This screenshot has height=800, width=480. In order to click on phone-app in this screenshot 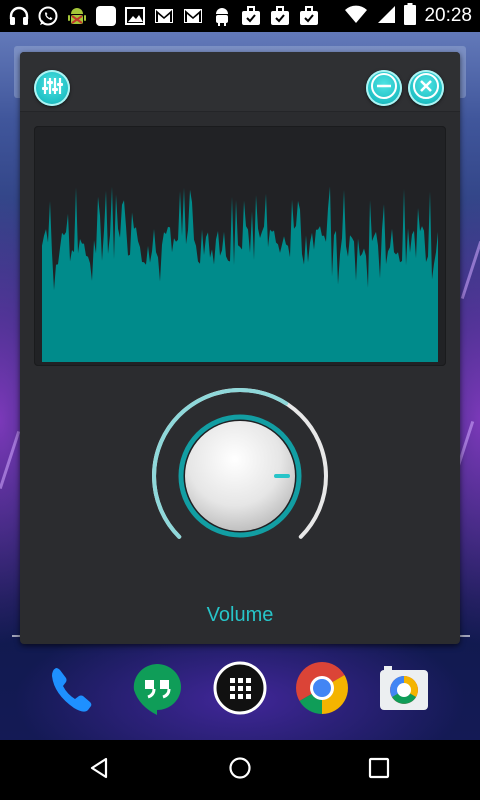, I will do `click(74, 690)`.